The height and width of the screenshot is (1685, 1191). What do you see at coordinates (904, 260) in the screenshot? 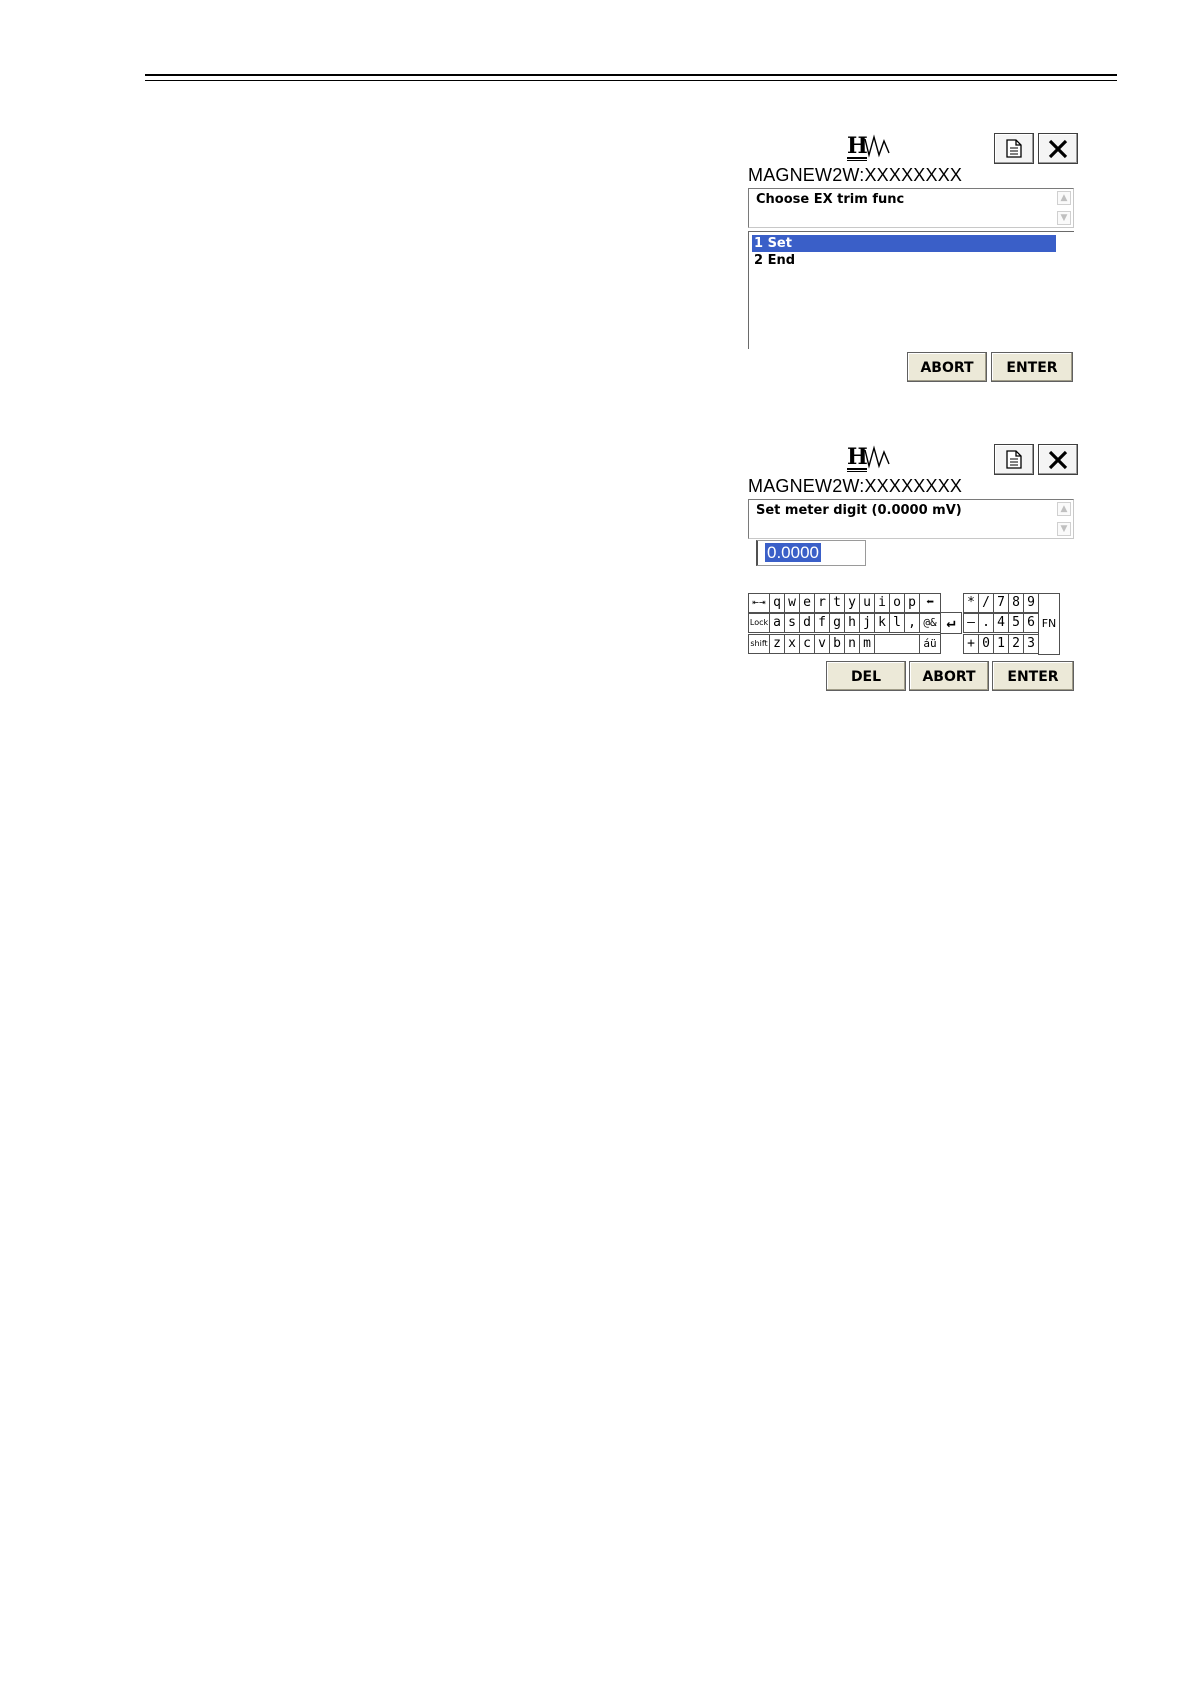
I see `list-item-end: 2 End` at bounding box center [904, 260].